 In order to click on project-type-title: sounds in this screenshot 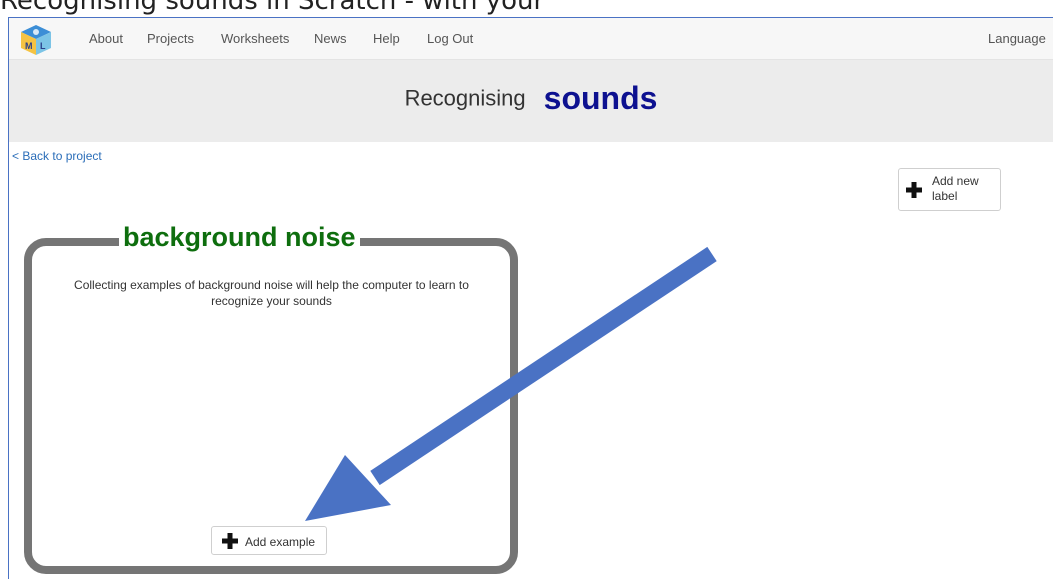, I will do `click(600, 98)`.